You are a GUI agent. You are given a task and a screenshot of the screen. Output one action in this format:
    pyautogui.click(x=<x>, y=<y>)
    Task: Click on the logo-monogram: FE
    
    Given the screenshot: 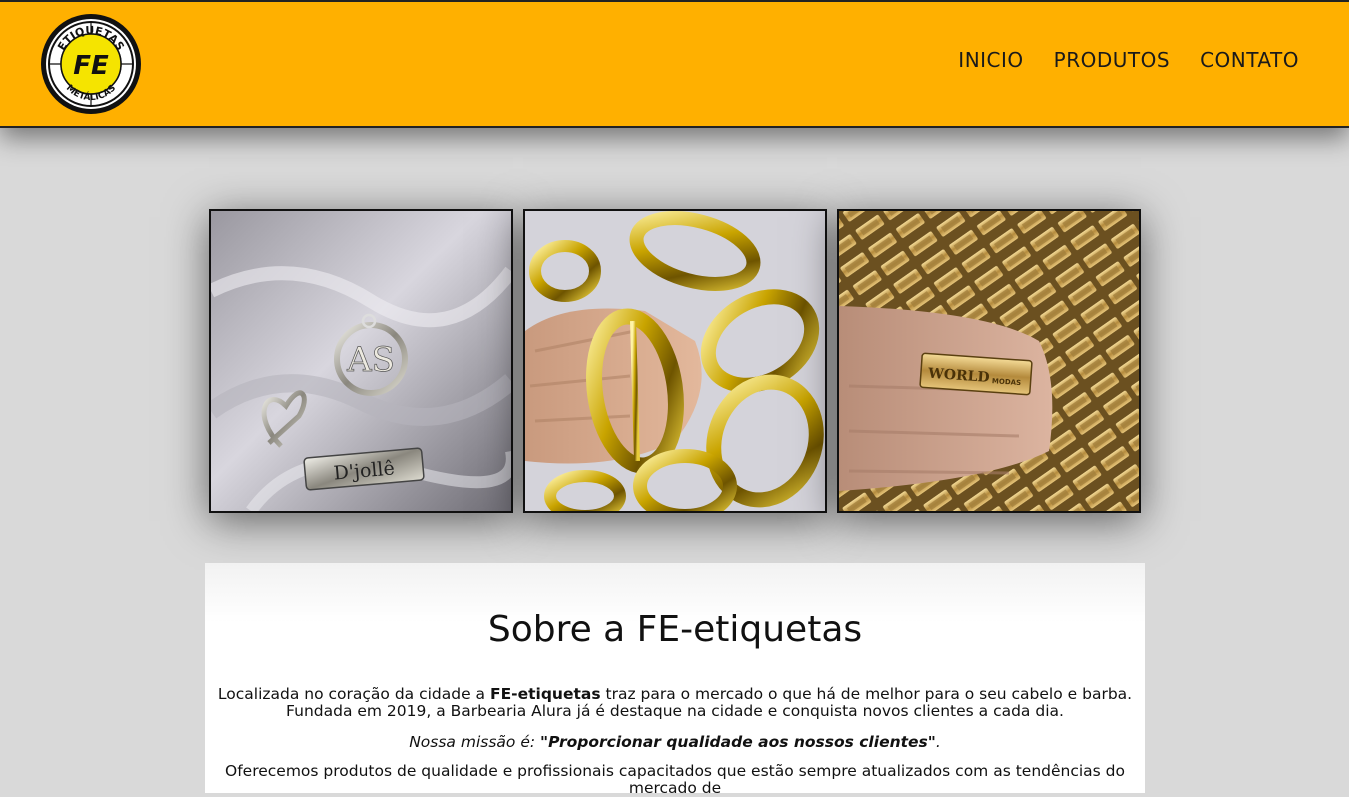 What is the action you would take?
    pyautogui.click(x=91, y=66)
    